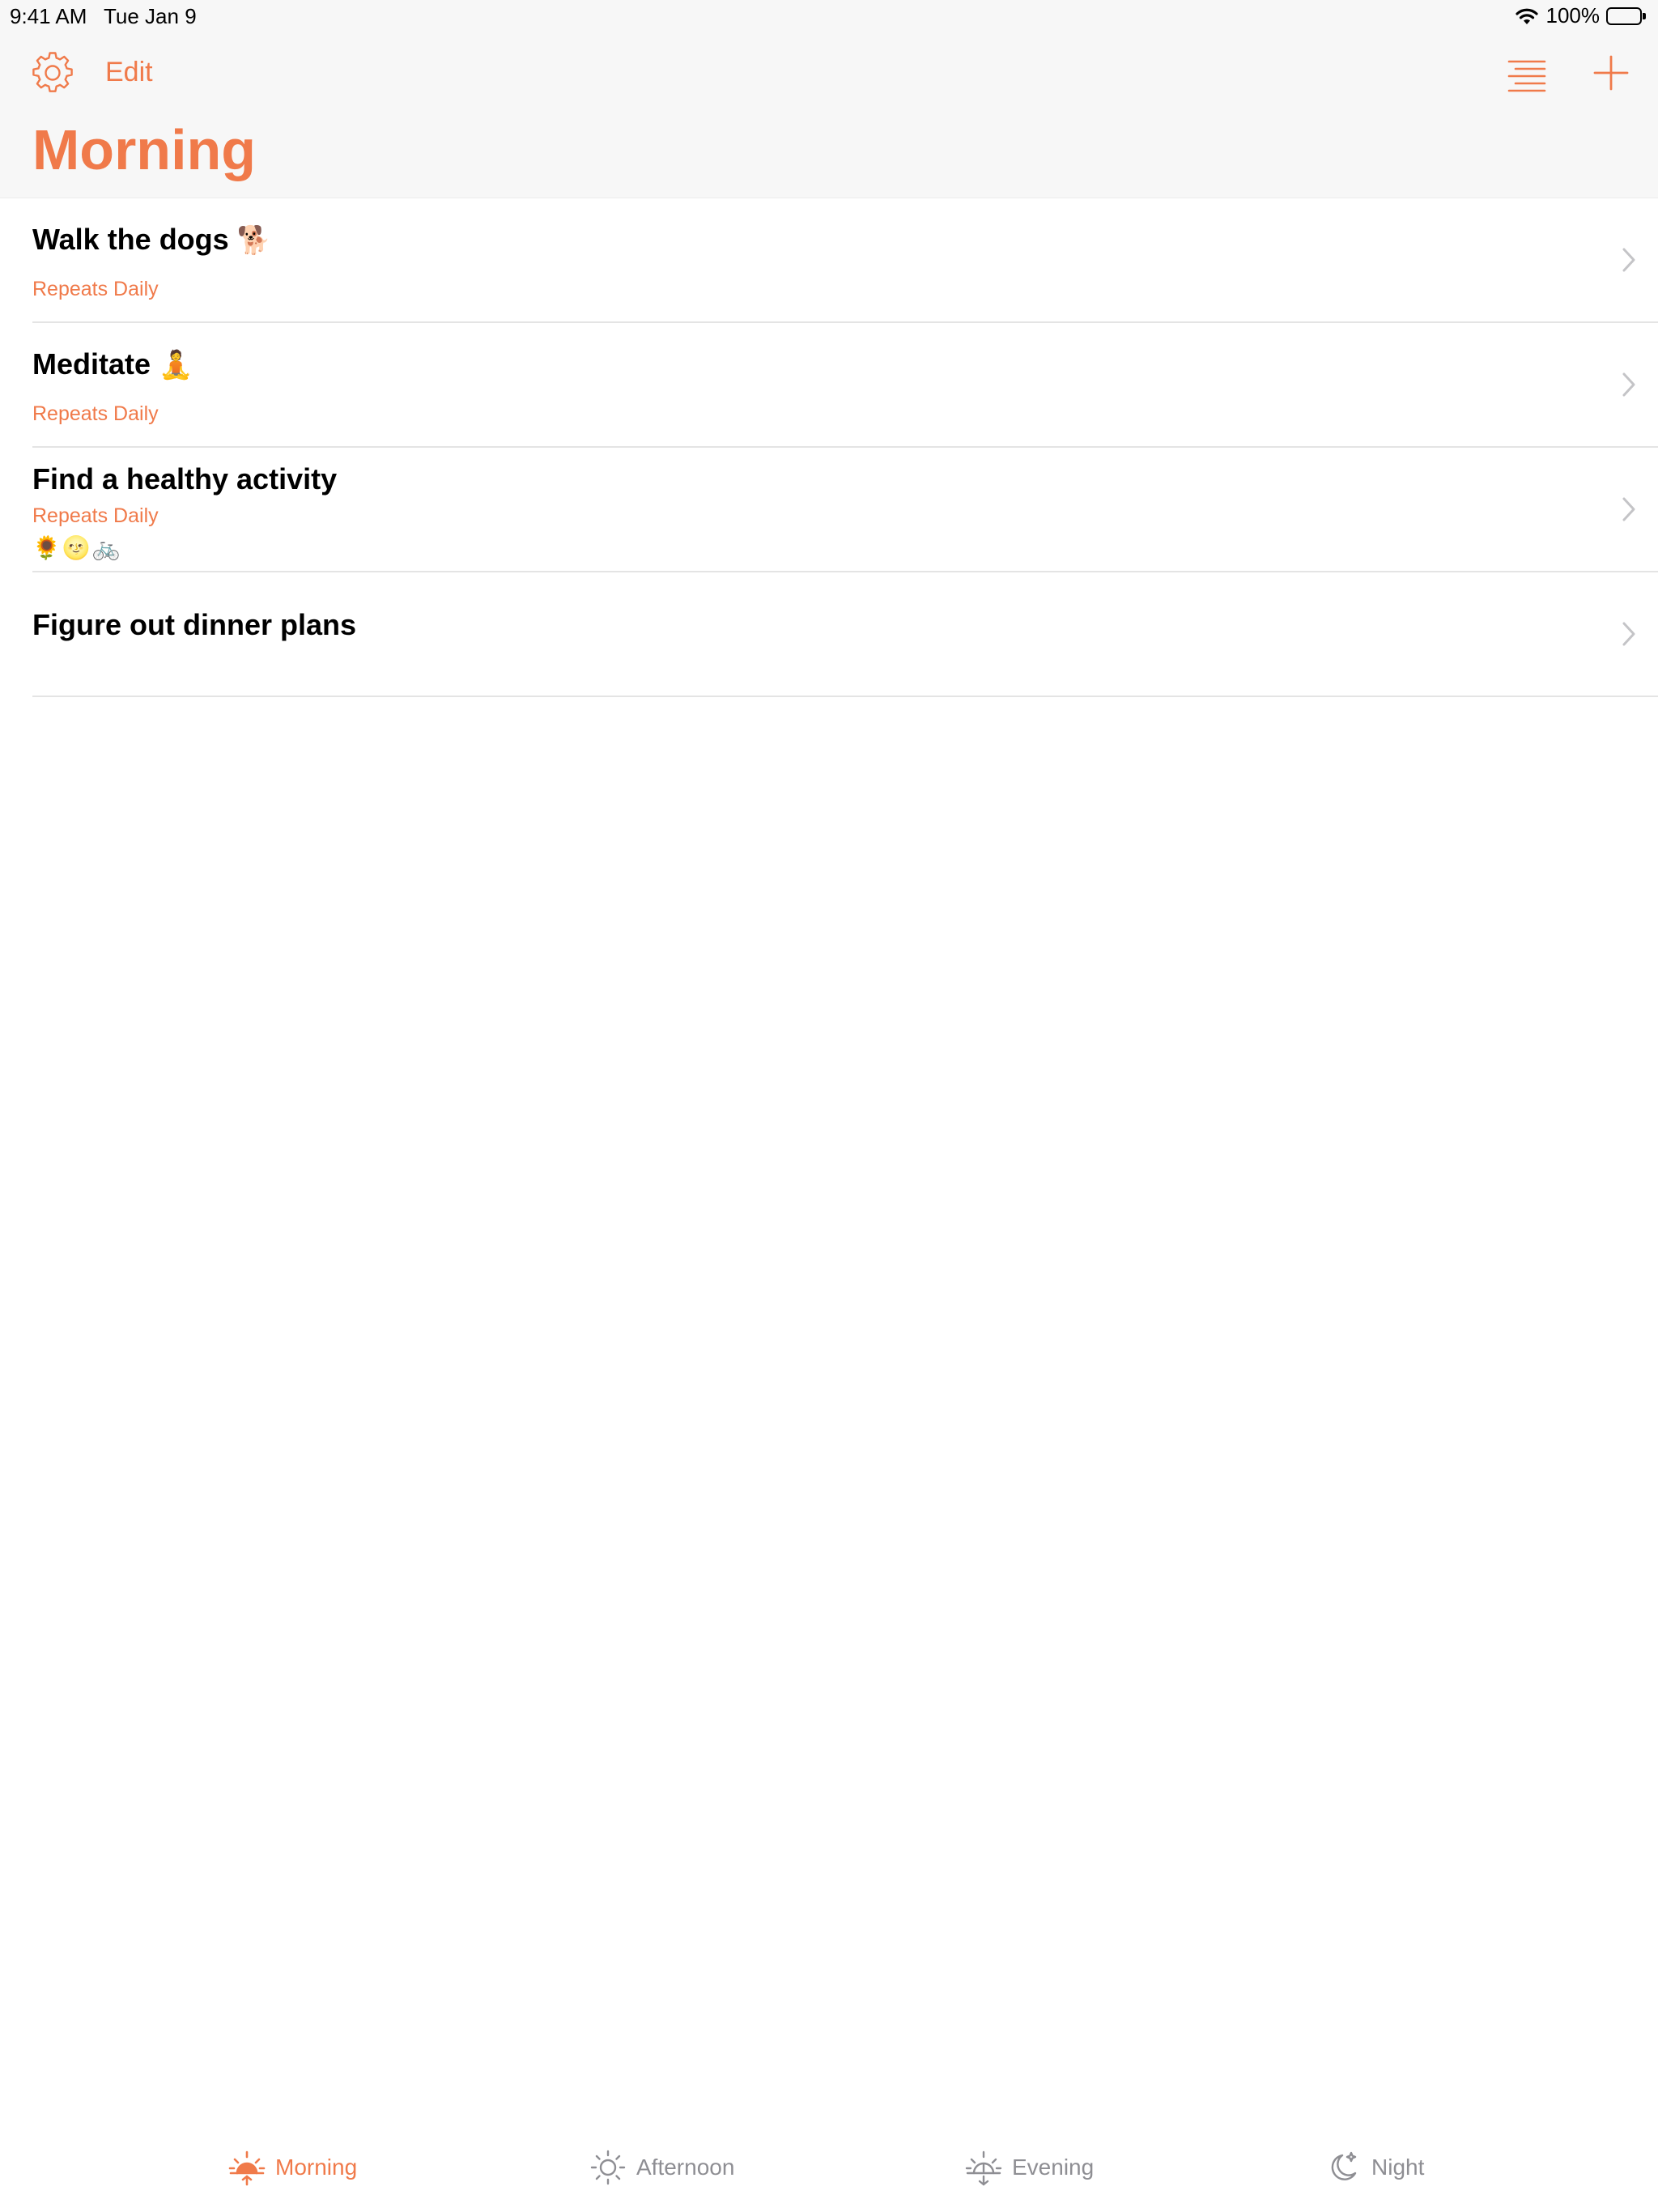 The image size is (1658, 2212). I want to click on battery-icon, so click(1626, 16).